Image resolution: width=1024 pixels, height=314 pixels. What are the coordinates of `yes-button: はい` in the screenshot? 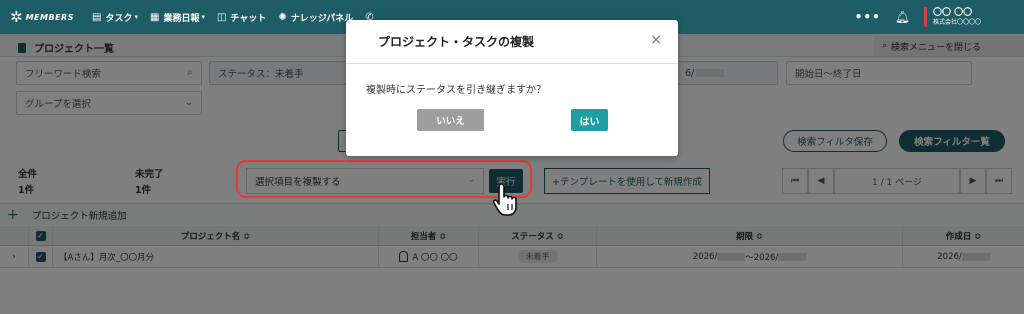 It's located at (589, 120).